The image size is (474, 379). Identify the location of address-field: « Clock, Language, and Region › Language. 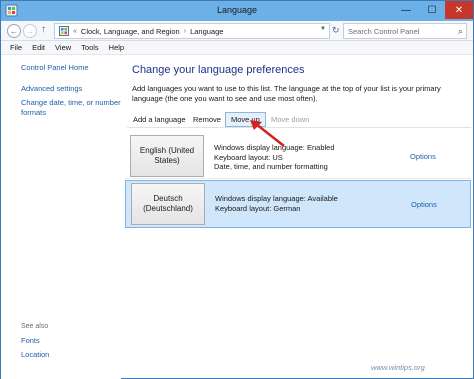
(192, 31).